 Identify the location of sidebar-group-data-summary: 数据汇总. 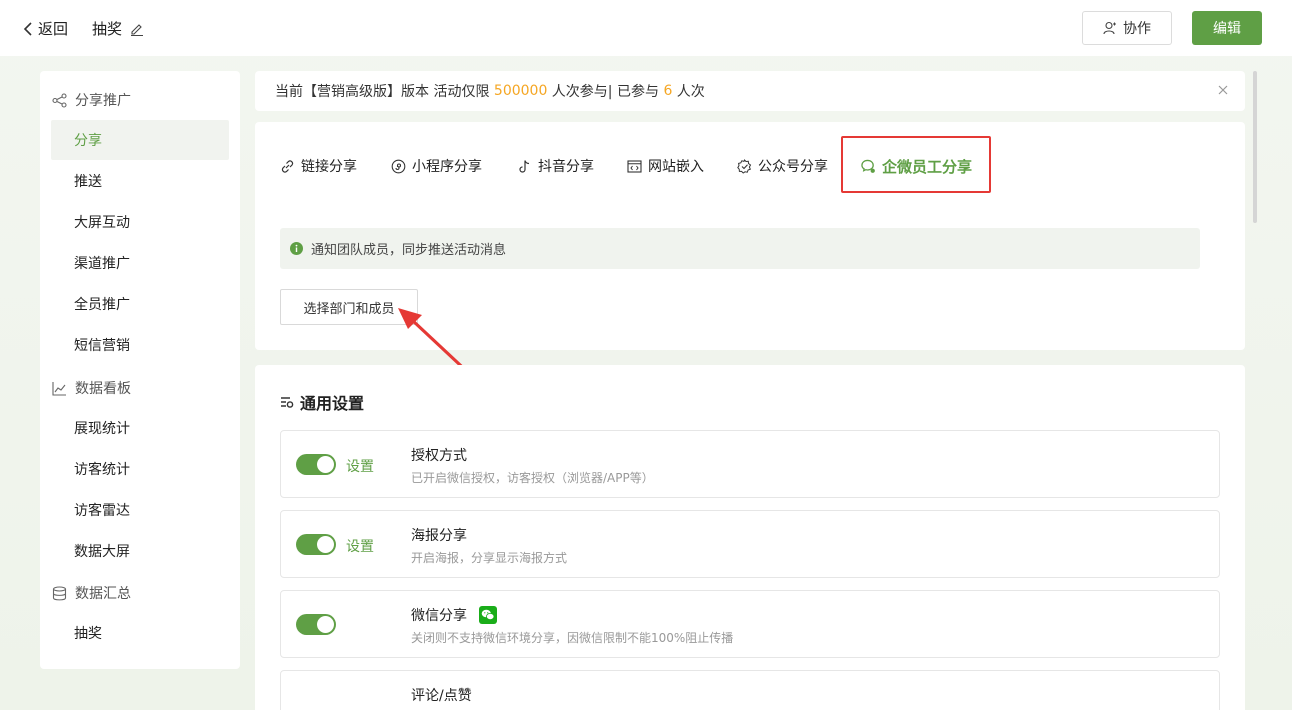
(91, 593).